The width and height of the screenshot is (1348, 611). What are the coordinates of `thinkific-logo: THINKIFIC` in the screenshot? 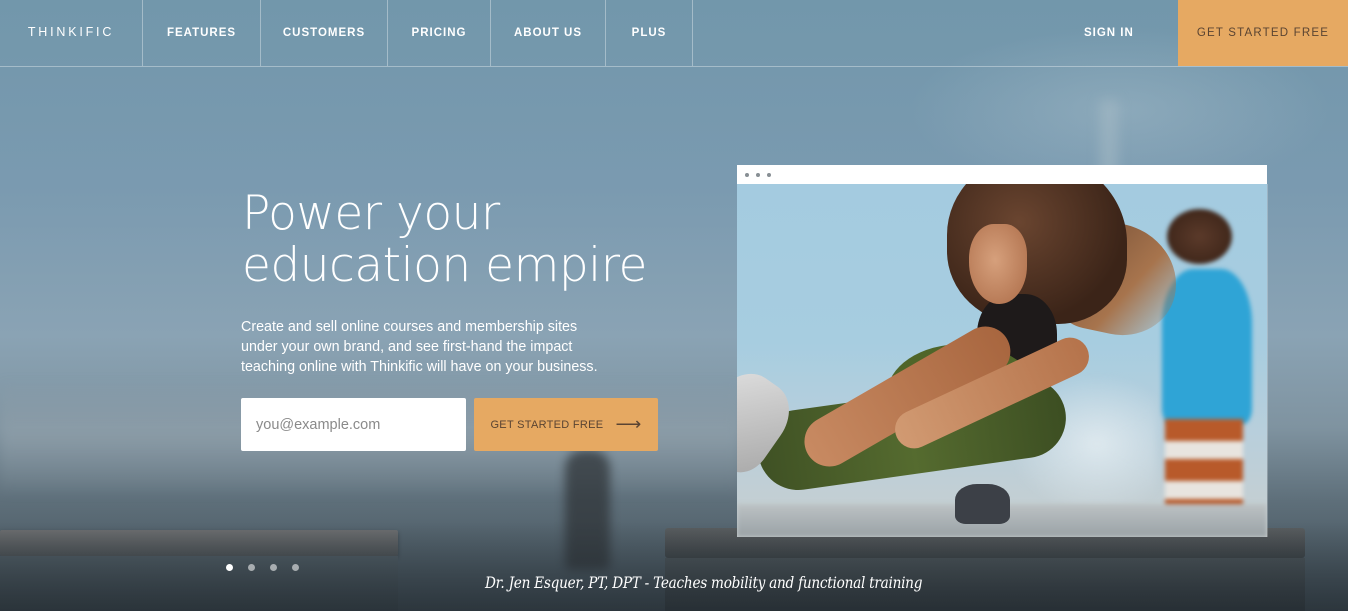 It's located at (71, 33).